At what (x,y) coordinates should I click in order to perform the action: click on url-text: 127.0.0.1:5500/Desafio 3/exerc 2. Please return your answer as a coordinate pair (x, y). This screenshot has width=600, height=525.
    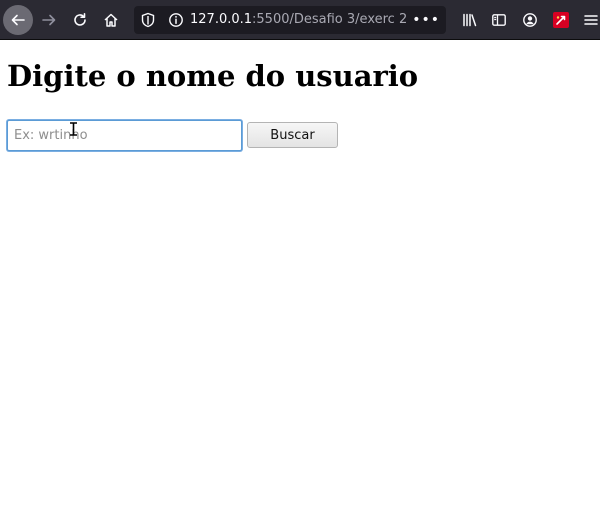
    Looking at the image, I should click on (301, 20).